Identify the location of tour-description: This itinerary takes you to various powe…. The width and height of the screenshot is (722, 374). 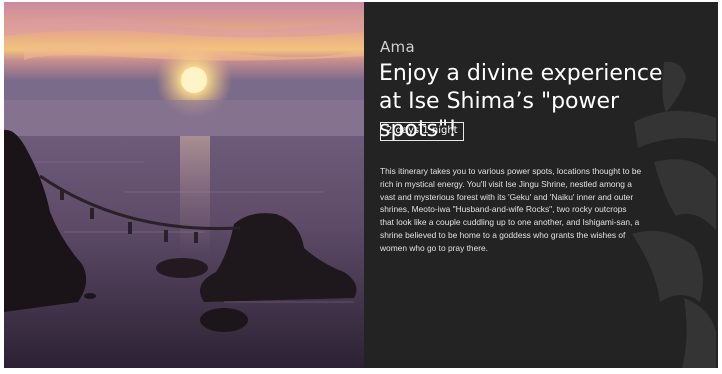
(511, 209).